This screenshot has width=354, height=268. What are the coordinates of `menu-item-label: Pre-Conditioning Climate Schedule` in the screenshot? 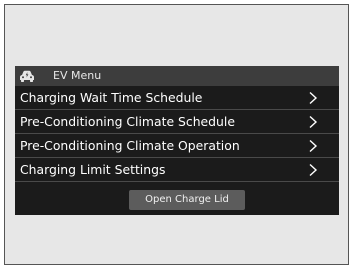 It's located at (127, 121).